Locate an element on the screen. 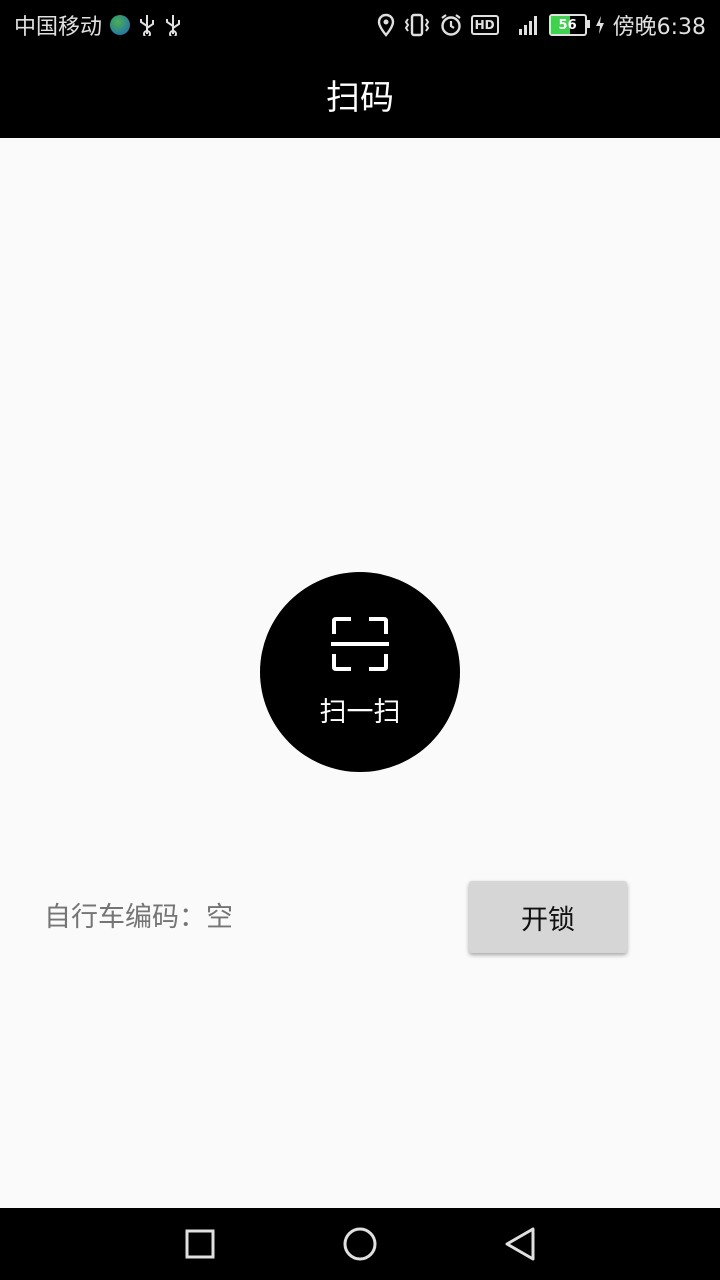  status-bar: 中国移动 HD 56 傍晚6:38 is located at coordinates (360, 25).